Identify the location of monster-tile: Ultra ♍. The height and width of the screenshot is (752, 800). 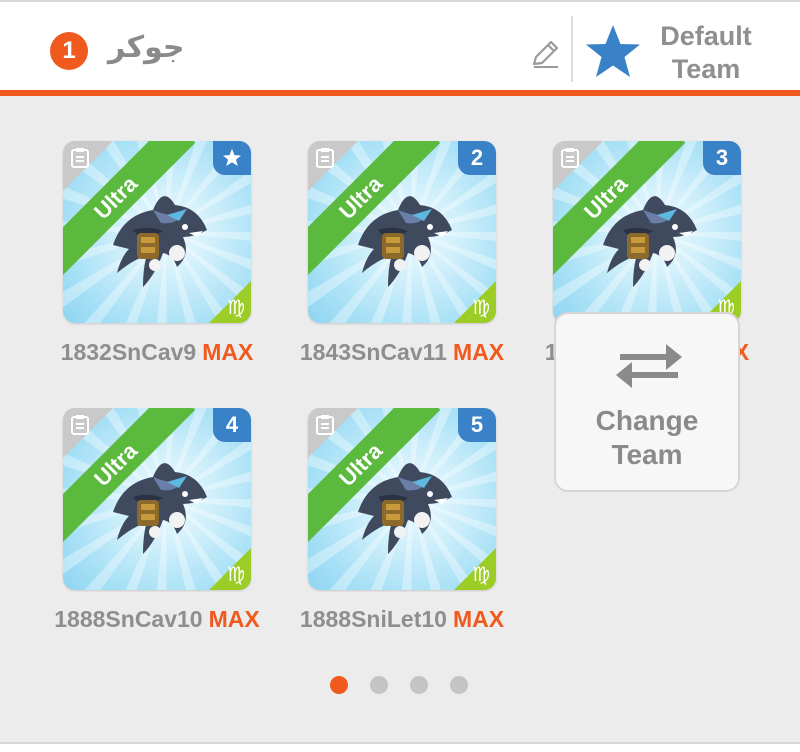
(157, 232).